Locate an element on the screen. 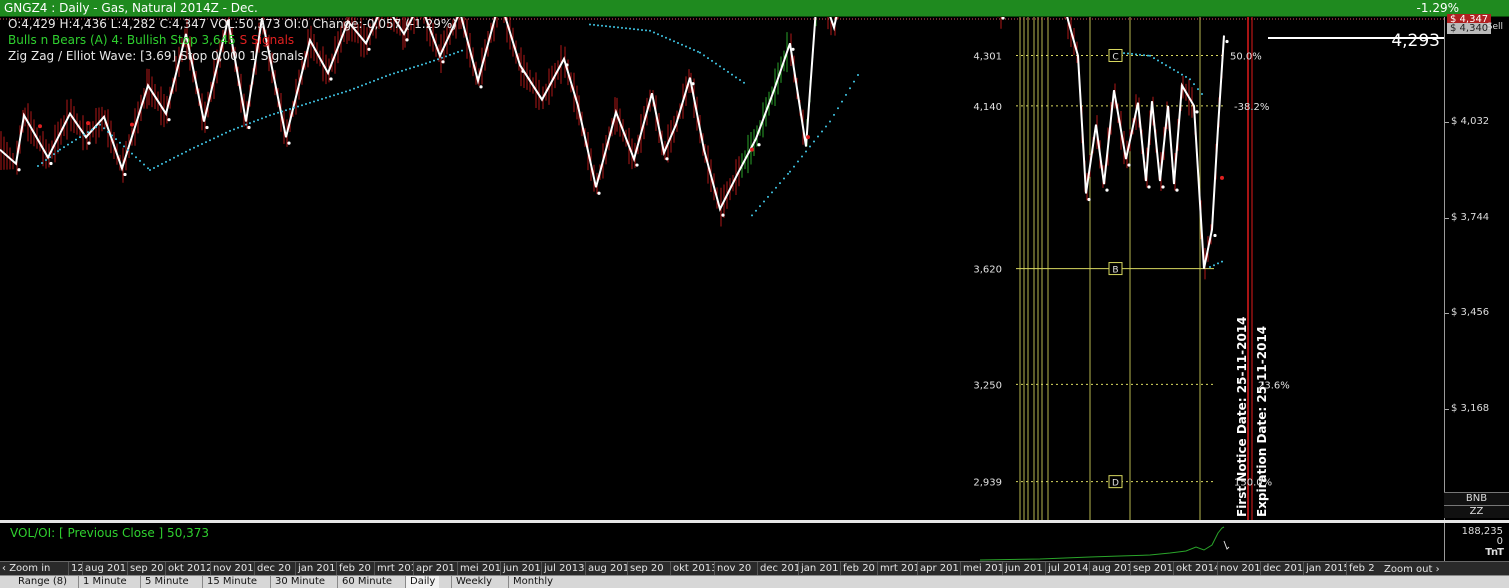 The image size is (1509, 588). elliott-point-label: D is located at coordinates (1115, 484).